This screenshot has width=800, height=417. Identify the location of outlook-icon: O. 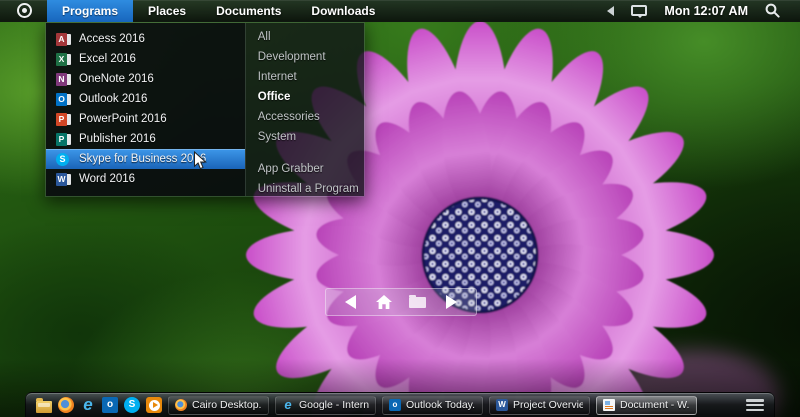
(63, 99).